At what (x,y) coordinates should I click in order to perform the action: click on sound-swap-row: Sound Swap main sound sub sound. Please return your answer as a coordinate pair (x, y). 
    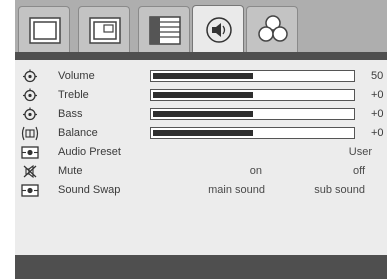
    Looking at the image, I should click on (201, 190).